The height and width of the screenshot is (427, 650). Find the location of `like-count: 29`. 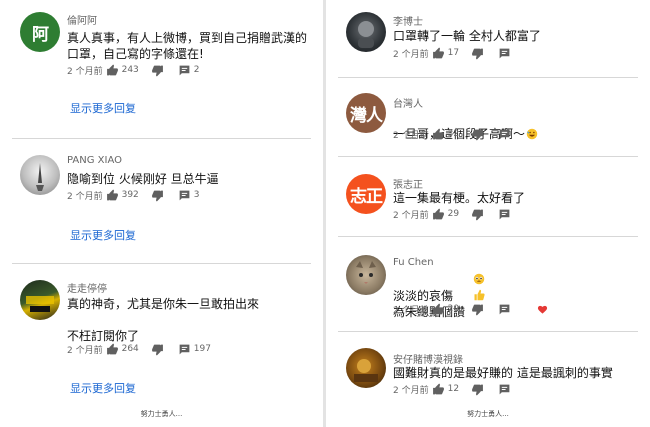

like-count: 29 is located at coordinates (453, 214).